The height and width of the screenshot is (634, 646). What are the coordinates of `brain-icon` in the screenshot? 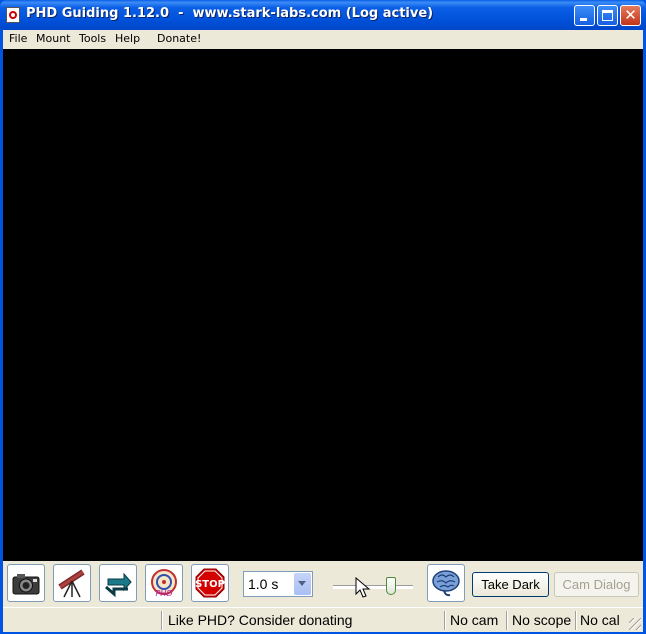 It's located at (446, 583).